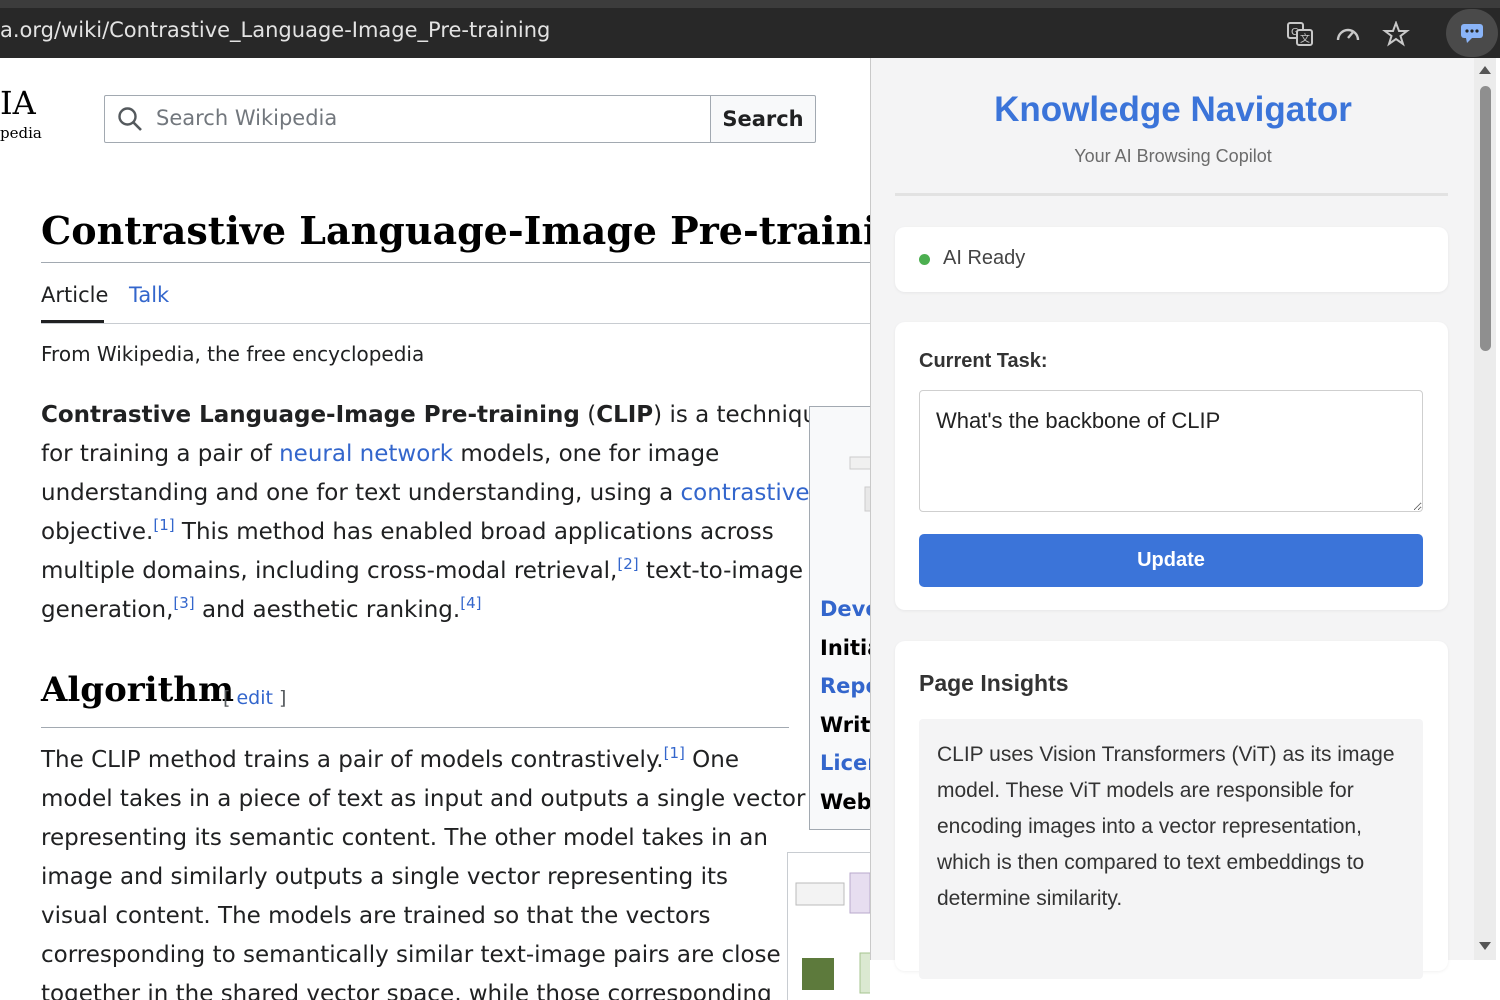 This screenshot has width=1500, height=1000. Describe the element at coordinates (845, 648) in the screenshot. I see `infobox-row: Initia` at that location.